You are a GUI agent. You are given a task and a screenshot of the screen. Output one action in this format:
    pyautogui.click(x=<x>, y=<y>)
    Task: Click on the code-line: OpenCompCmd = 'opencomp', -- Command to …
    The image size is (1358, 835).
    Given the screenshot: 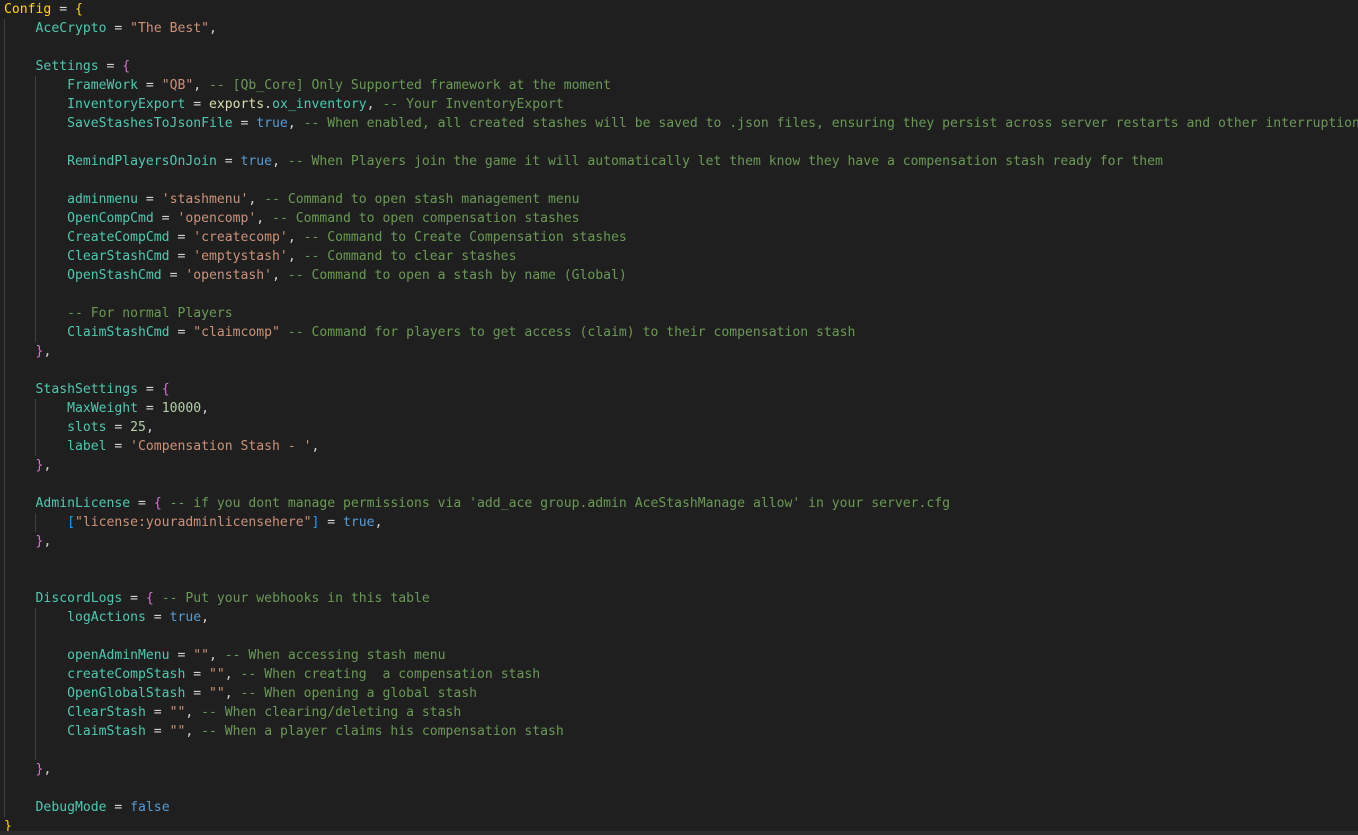 What is the action you would take?
    pyautogui.click(x=681, y=218)
    